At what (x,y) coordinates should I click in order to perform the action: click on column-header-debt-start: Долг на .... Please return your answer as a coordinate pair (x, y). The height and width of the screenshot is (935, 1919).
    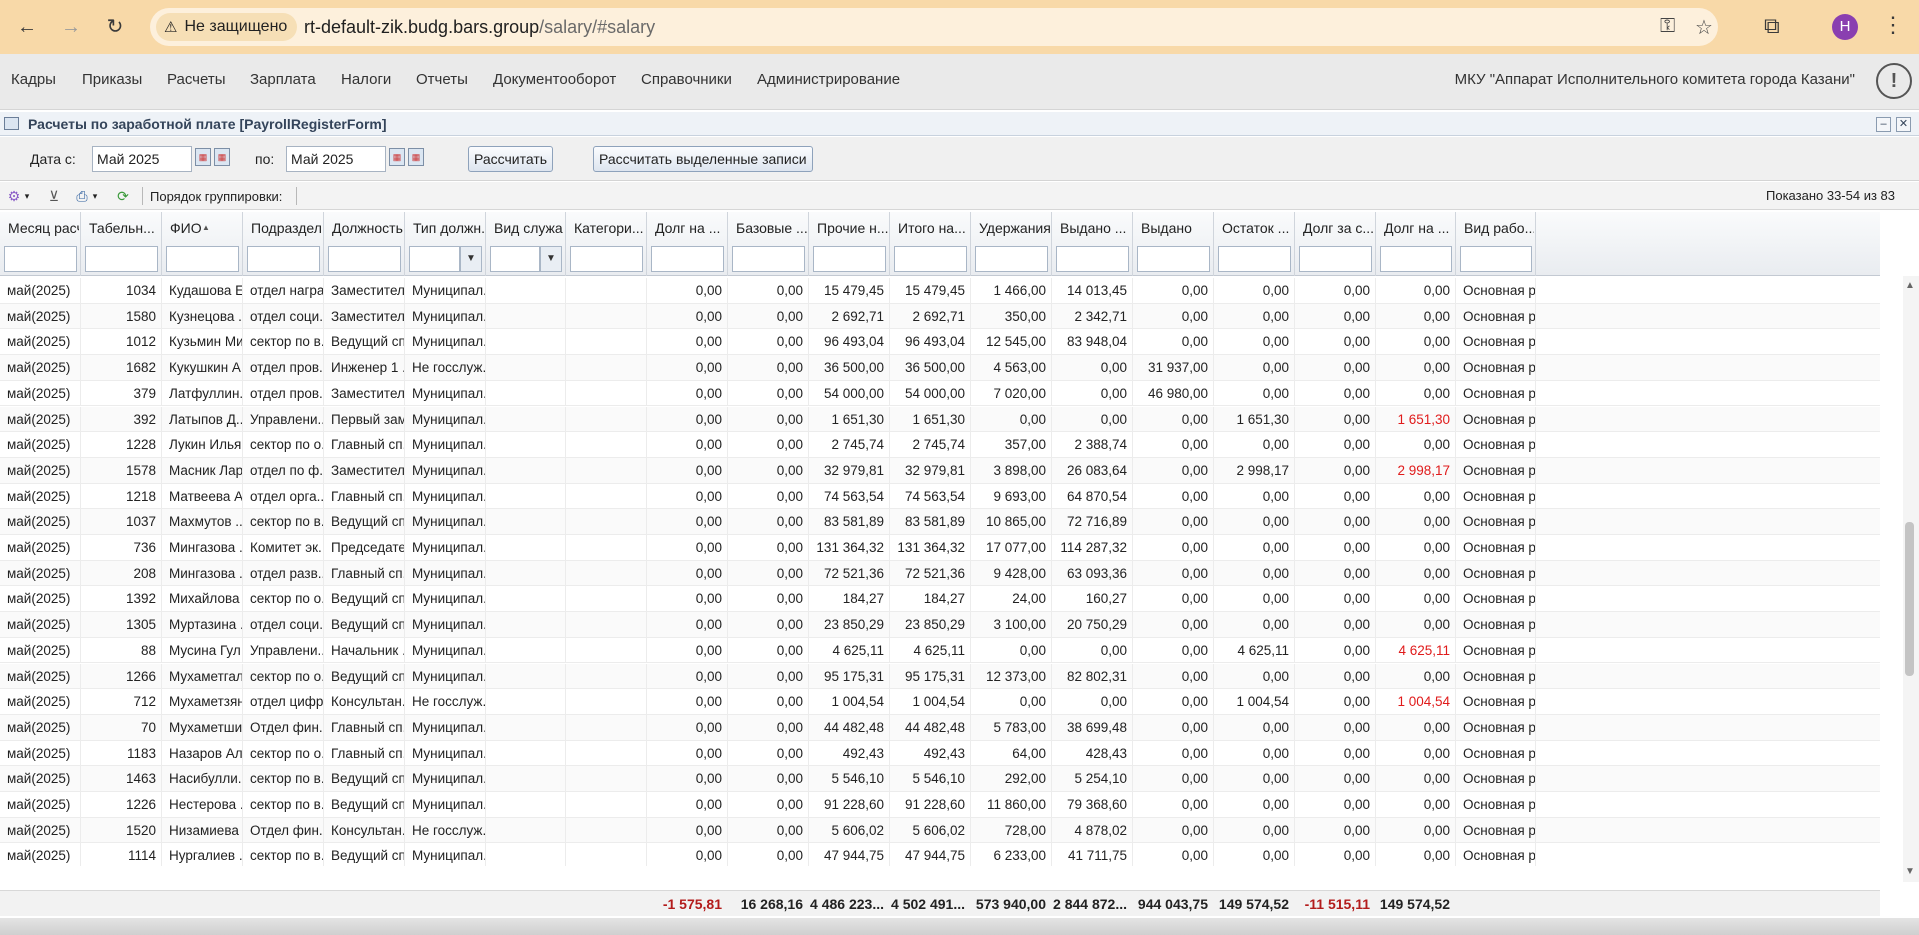
    Looking at the image, I should click on (687, 244).